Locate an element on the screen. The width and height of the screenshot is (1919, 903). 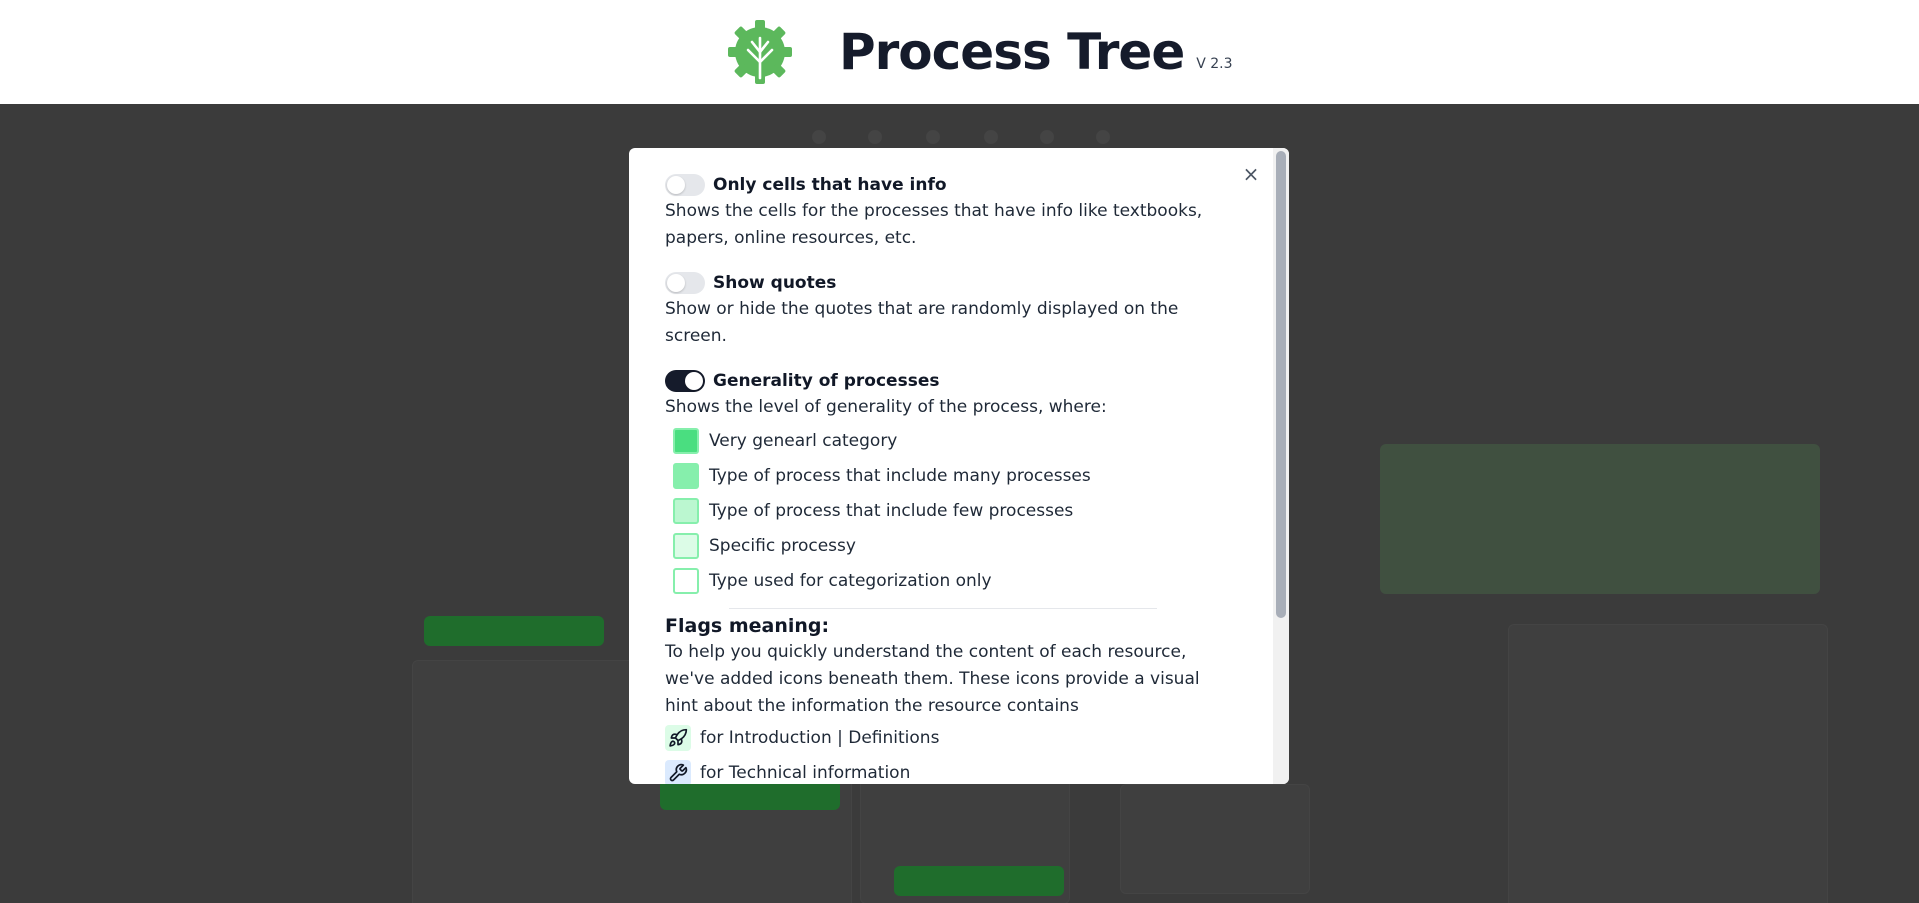
app-header: Process Tree V 2.3 is located at coordinates (959, 52).